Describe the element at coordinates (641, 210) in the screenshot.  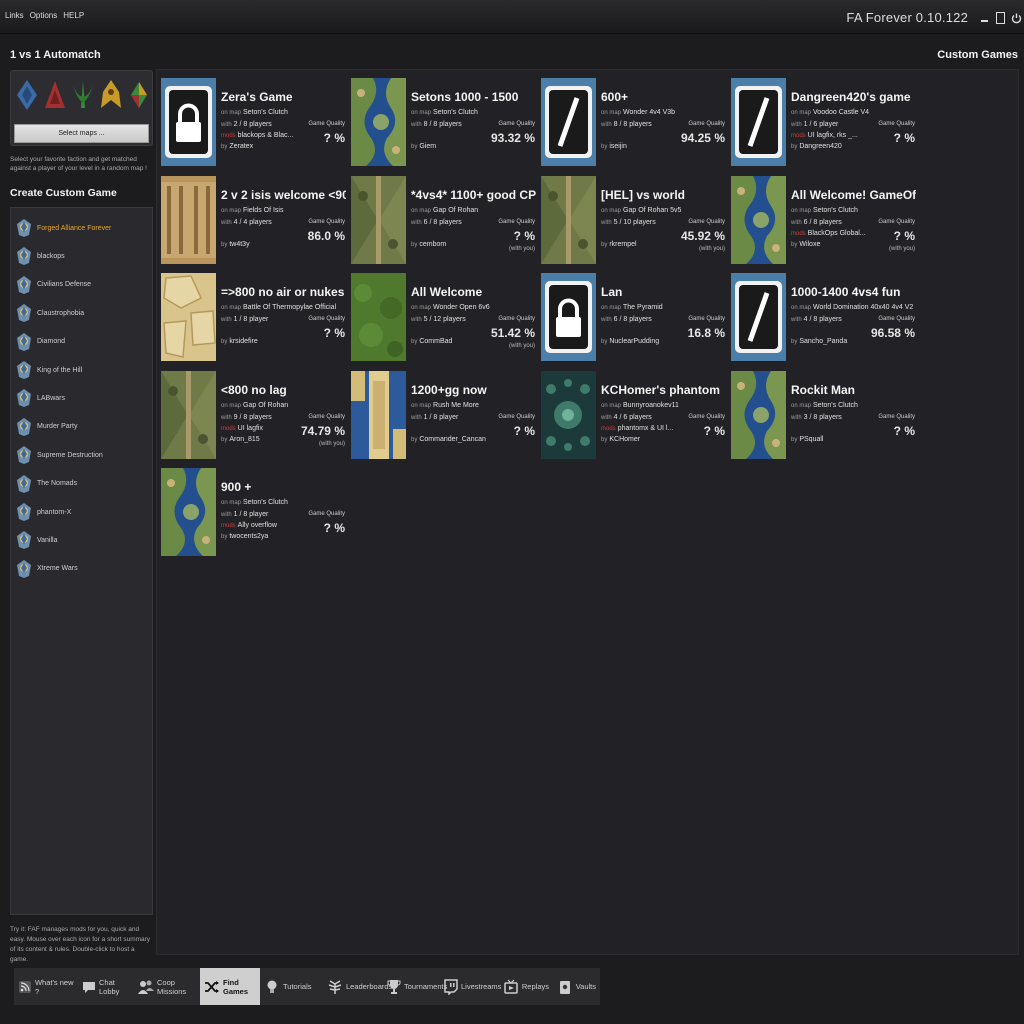
I see `game-map: on map Gap Of Rohan 5v5` at that location.